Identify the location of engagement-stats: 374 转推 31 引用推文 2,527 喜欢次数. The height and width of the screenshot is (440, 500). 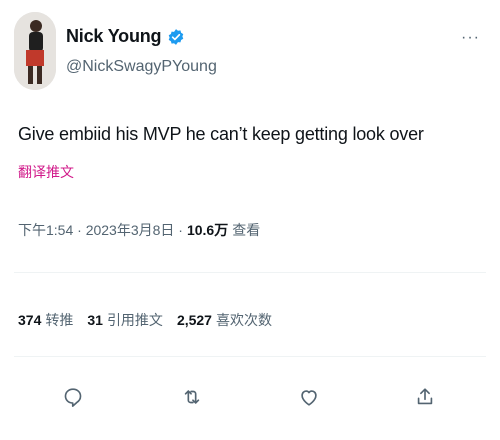
(145, 320).